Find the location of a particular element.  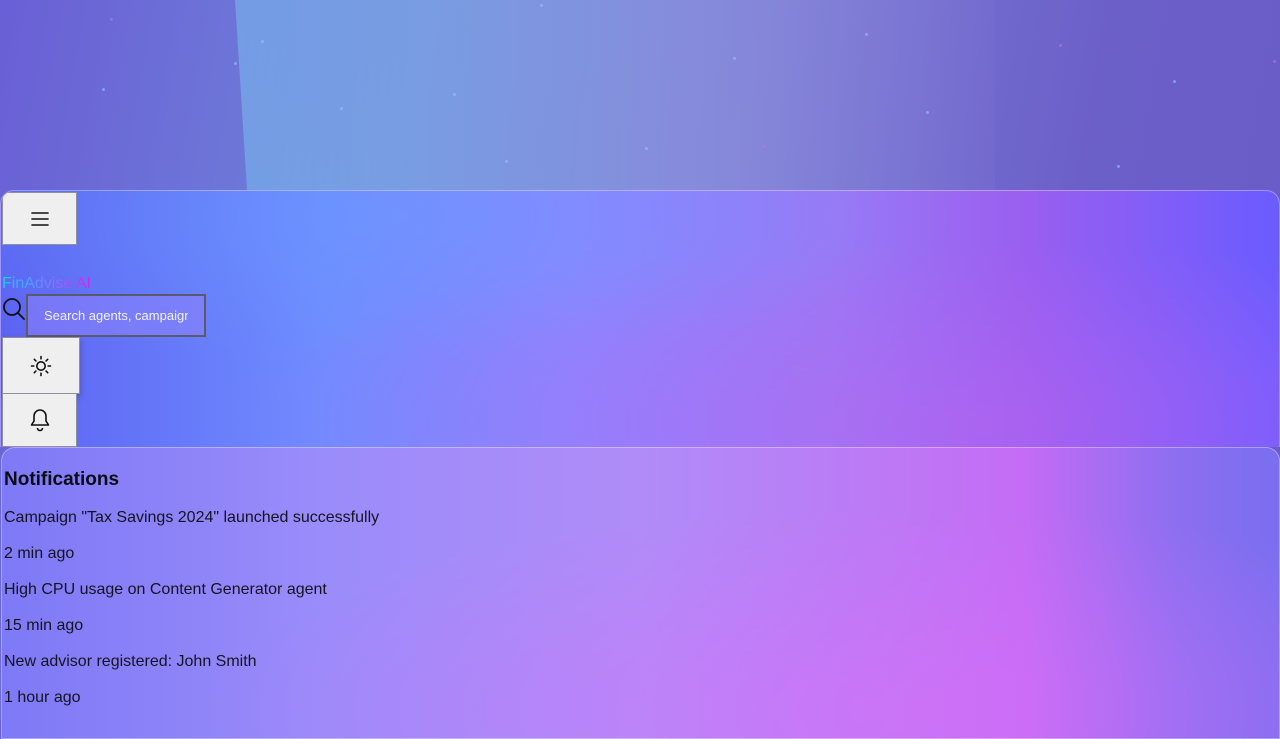

notifications-title: Notifications is located at coordinates (62, 479).